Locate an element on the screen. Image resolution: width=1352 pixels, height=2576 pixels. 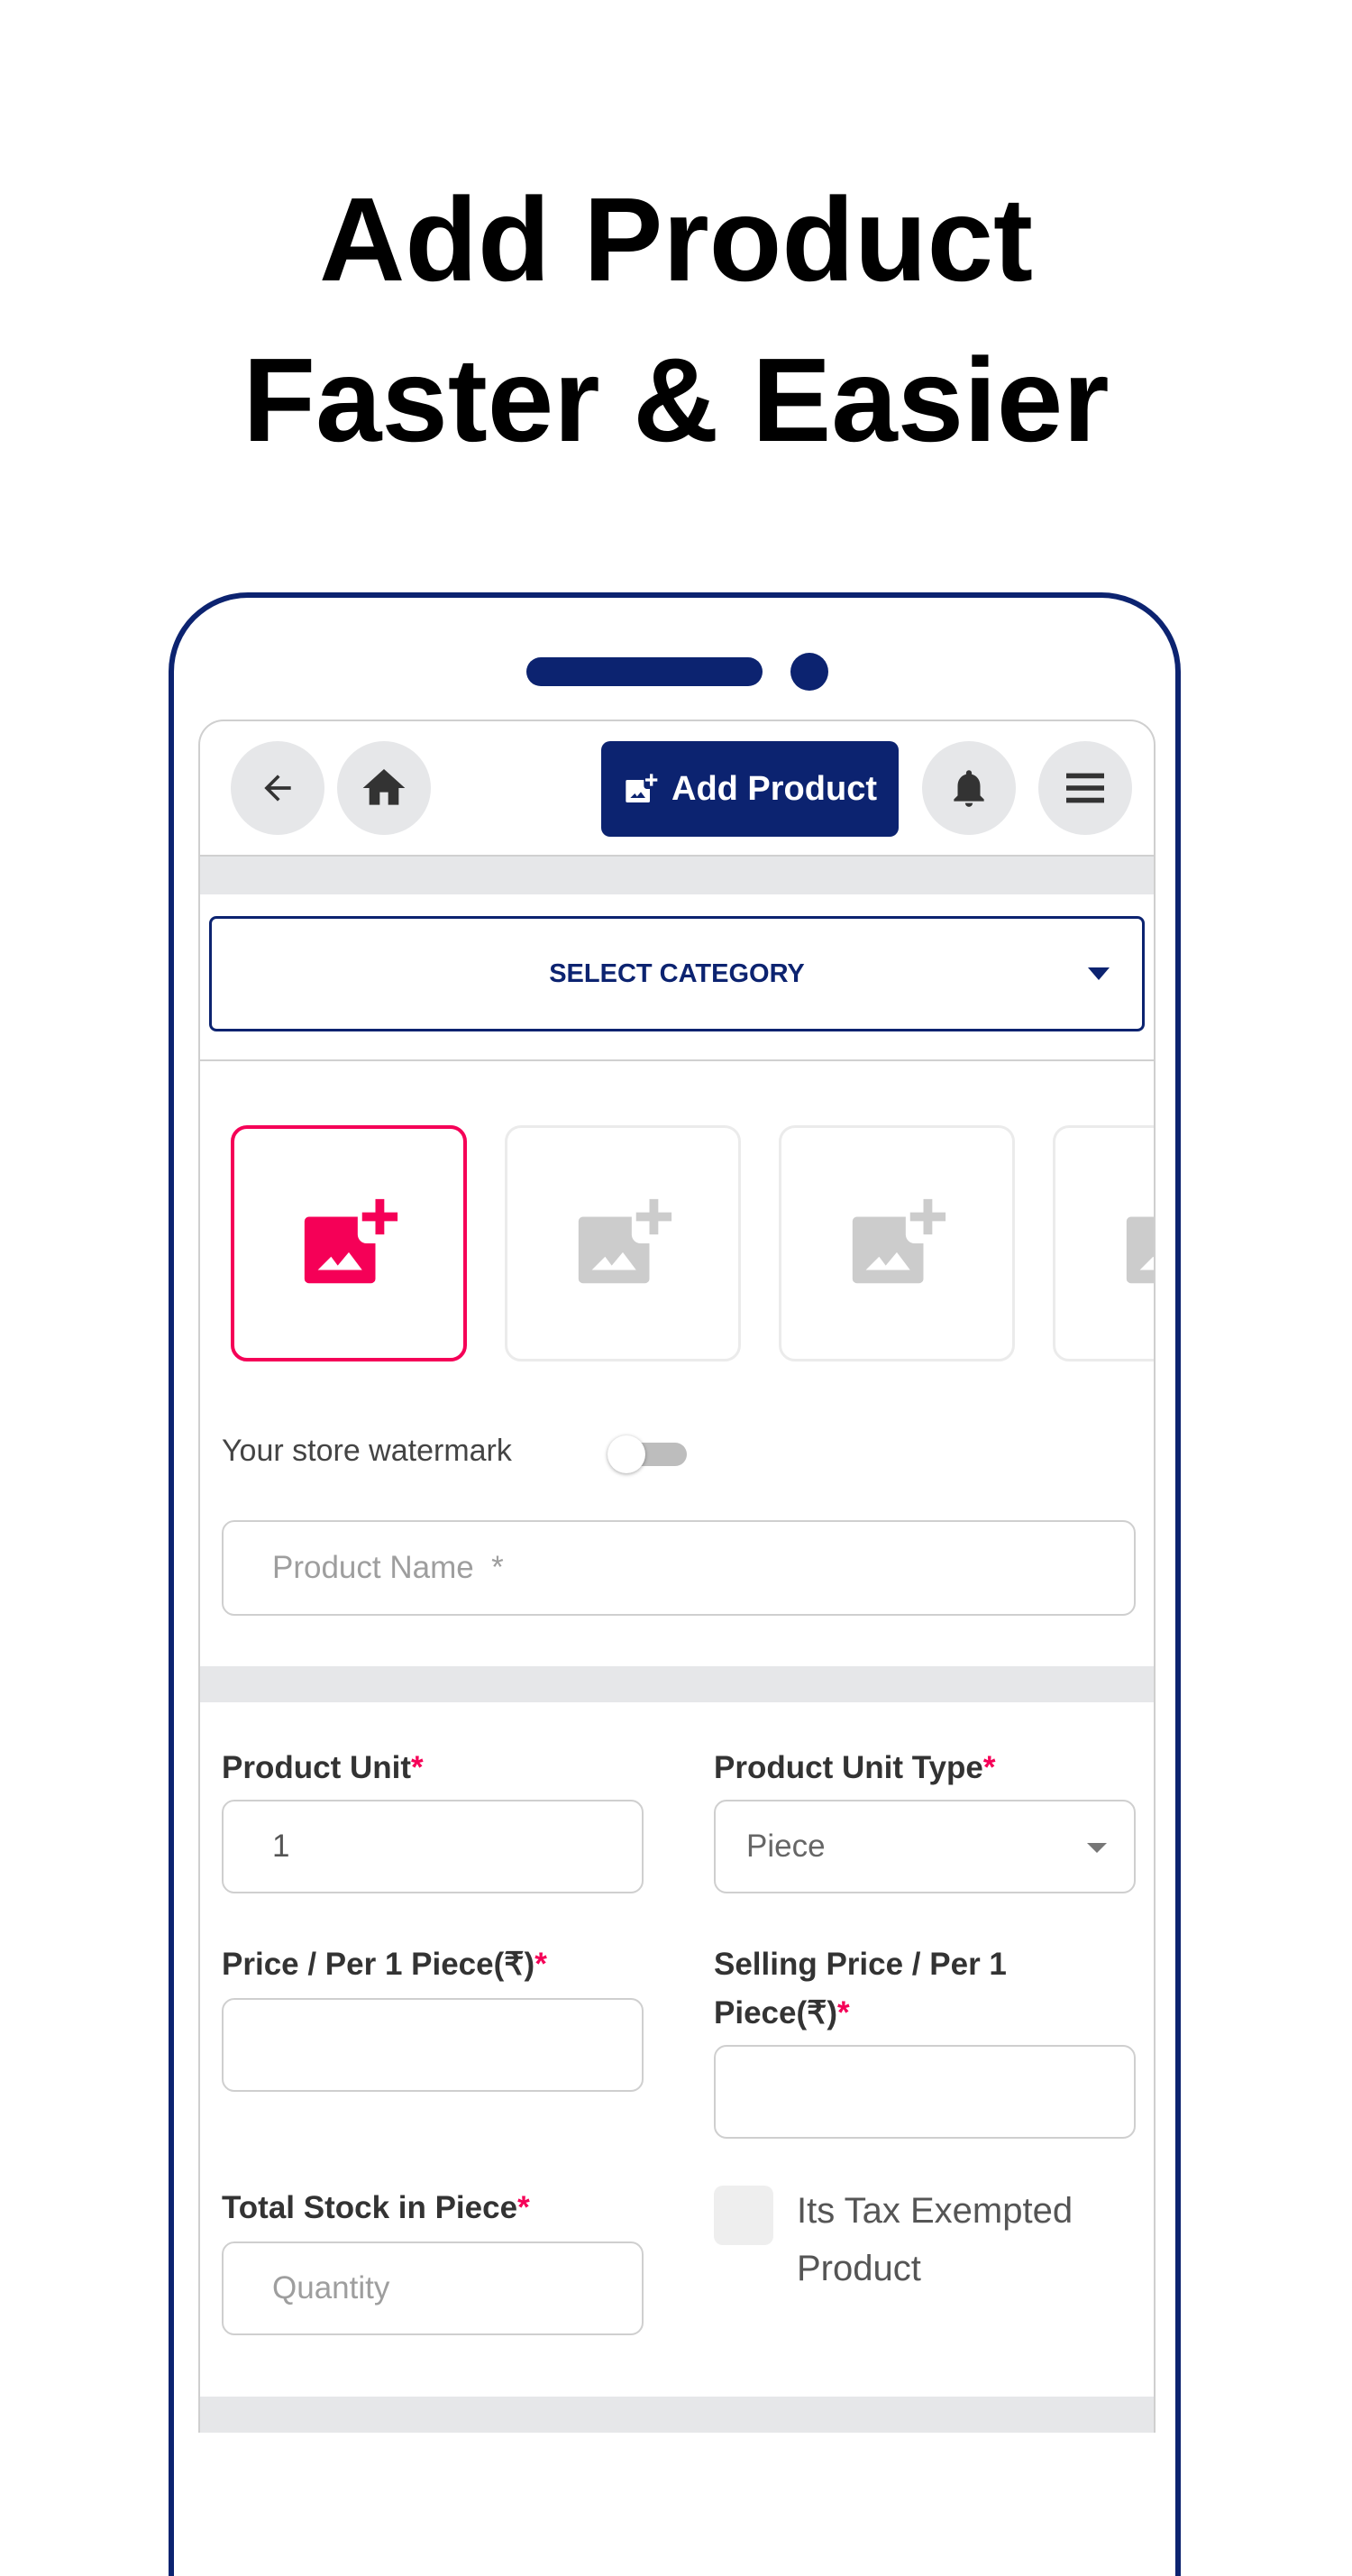
product-unit-label: Product Unit* is located at coordinates (323, 1768).